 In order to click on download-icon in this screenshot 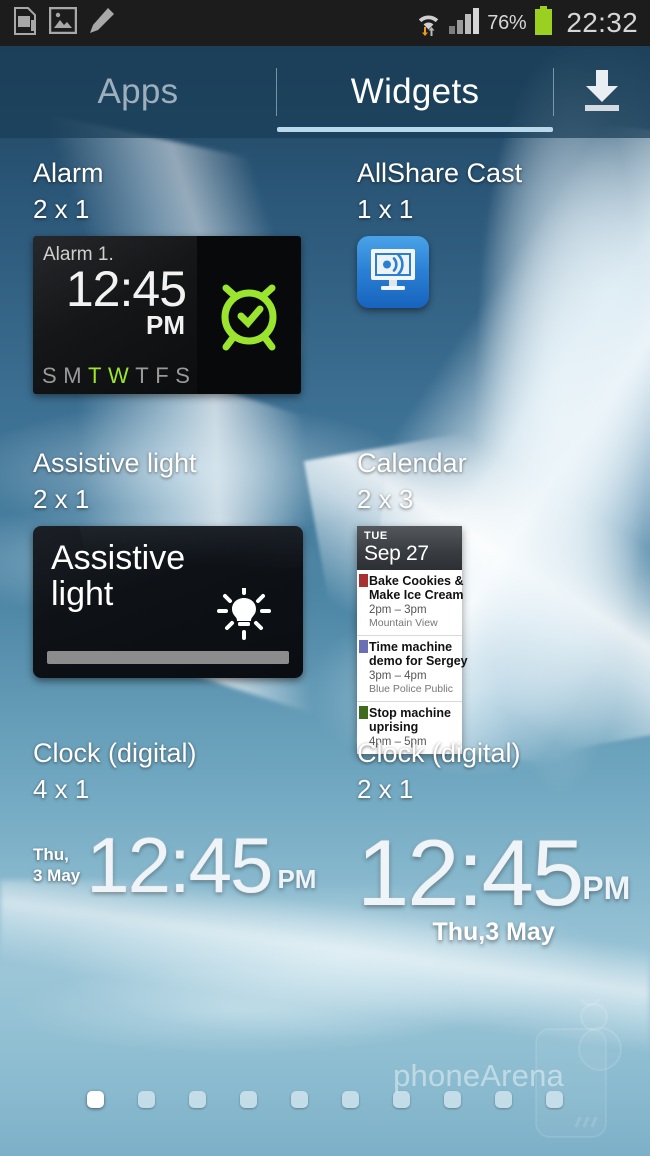, I will do `click(602, 92)`.